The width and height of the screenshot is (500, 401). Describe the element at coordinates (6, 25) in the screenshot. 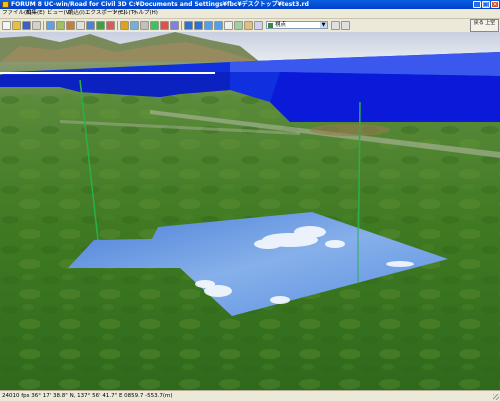

I see `new-file-icon` at that location.